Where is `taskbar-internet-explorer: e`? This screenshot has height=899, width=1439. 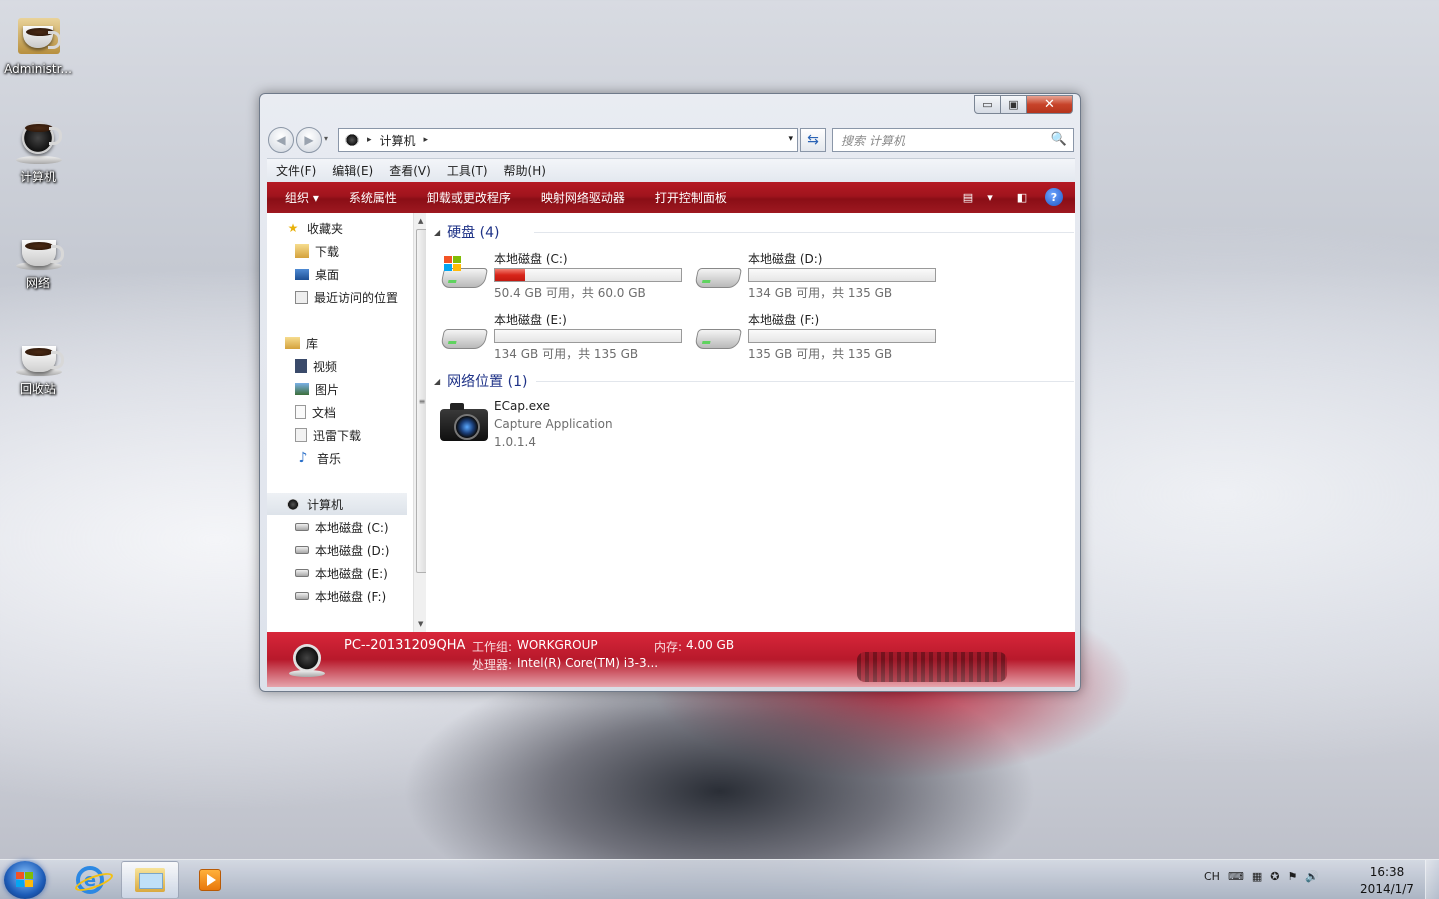 taskbar-internet-explorer: e is located at coordinates (90, 880).